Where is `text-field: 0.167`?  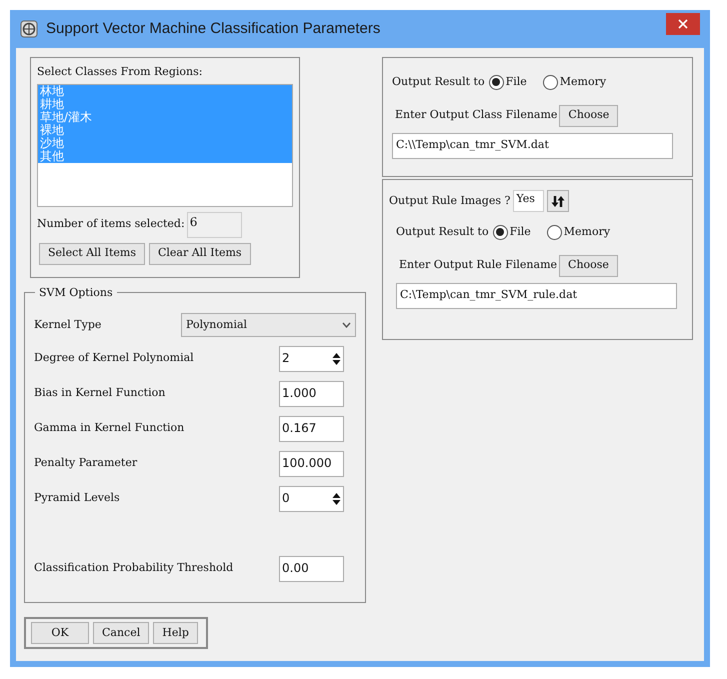
text-field: 0.167 is located at coordinates (311, 429).